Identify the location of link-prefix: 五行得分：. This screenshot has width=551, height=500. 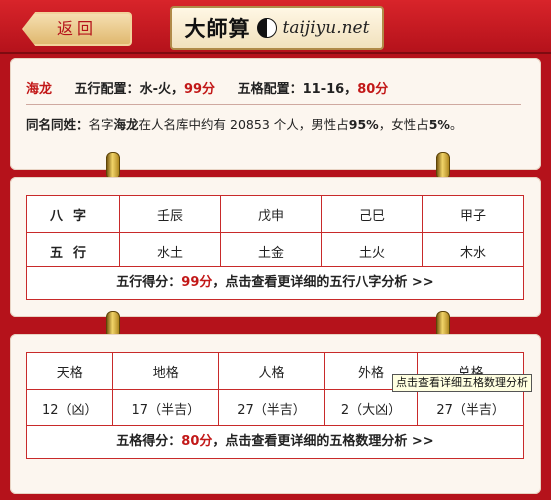
(149, 282).